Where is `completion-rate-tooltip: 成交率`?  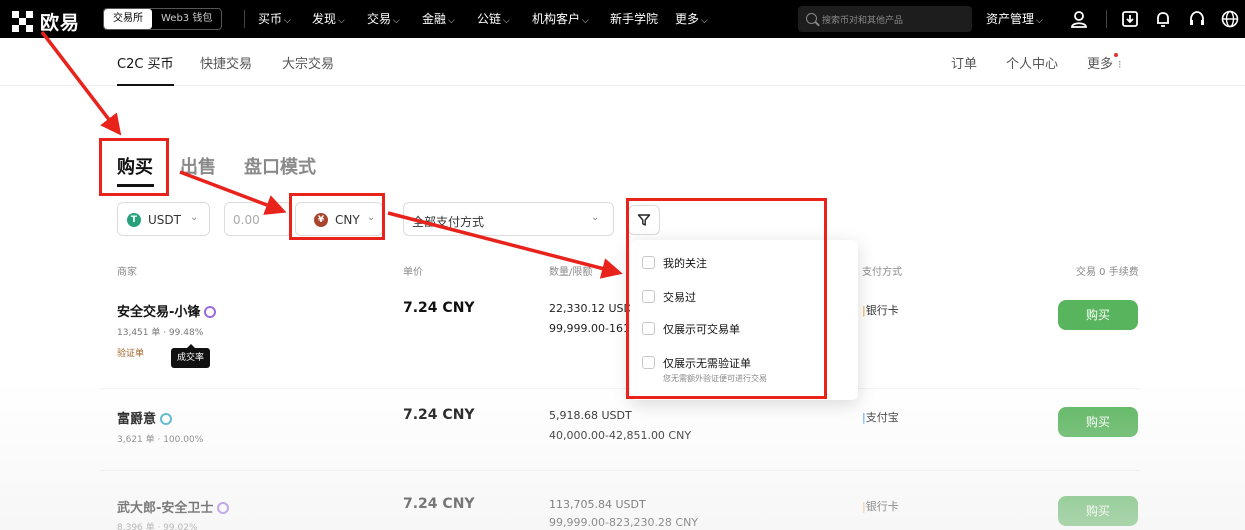 completion-rate-tooltip: 成交率 is located at coordinates (191, 356).